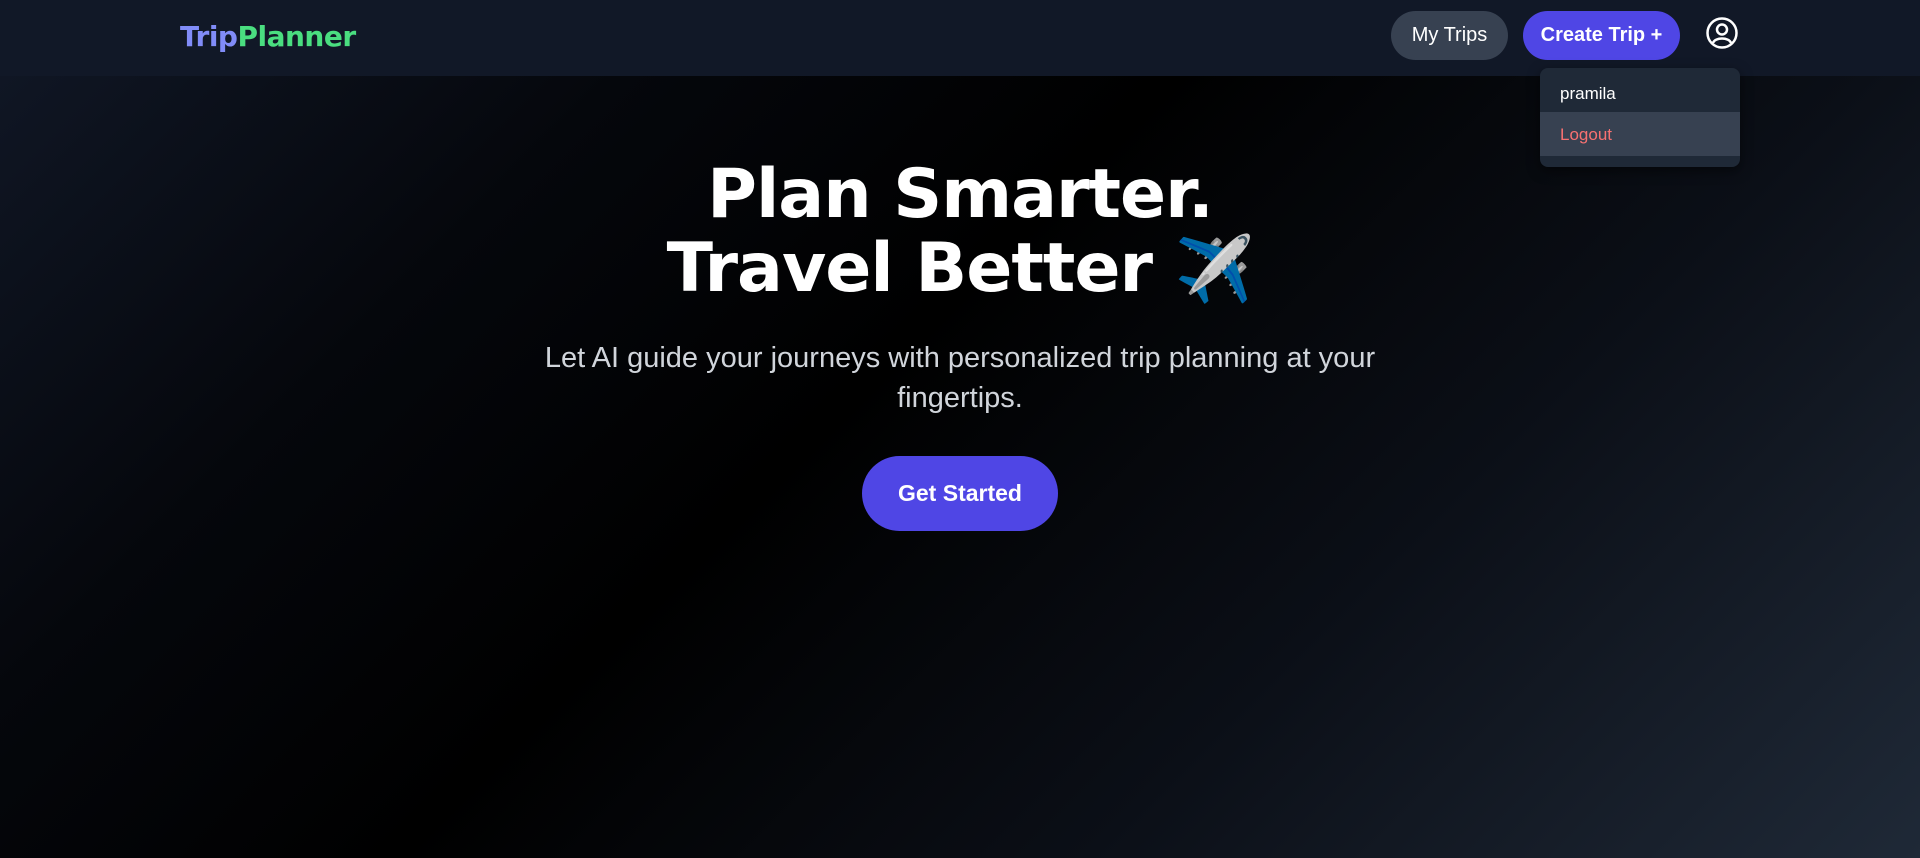  Describe the element at coordinates (1588, 93) in the screenshot. I see `dropdown-username: pramila` at that location.